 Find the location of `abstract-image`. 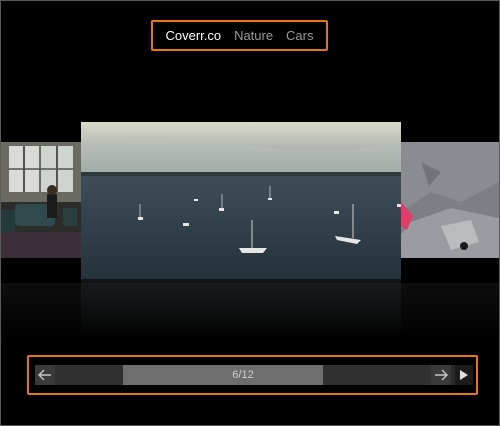

abstract-image is located at coordinates (450, 200).